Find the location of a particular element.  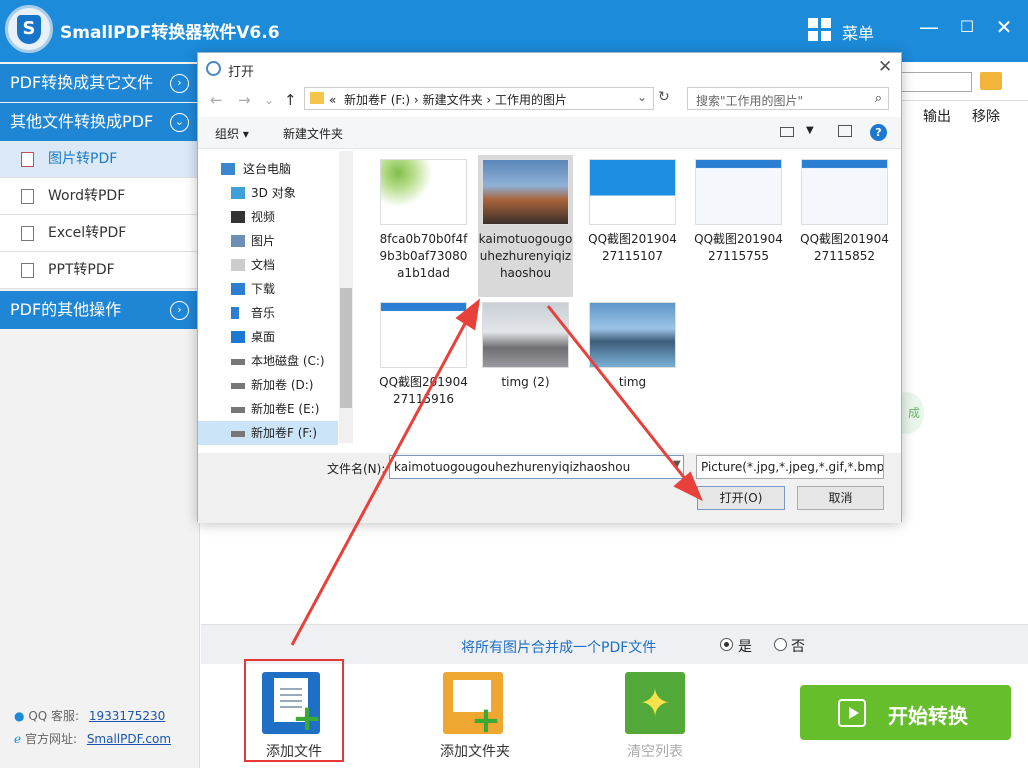

close-button: ✕ is located at coordinates (1004, 27).